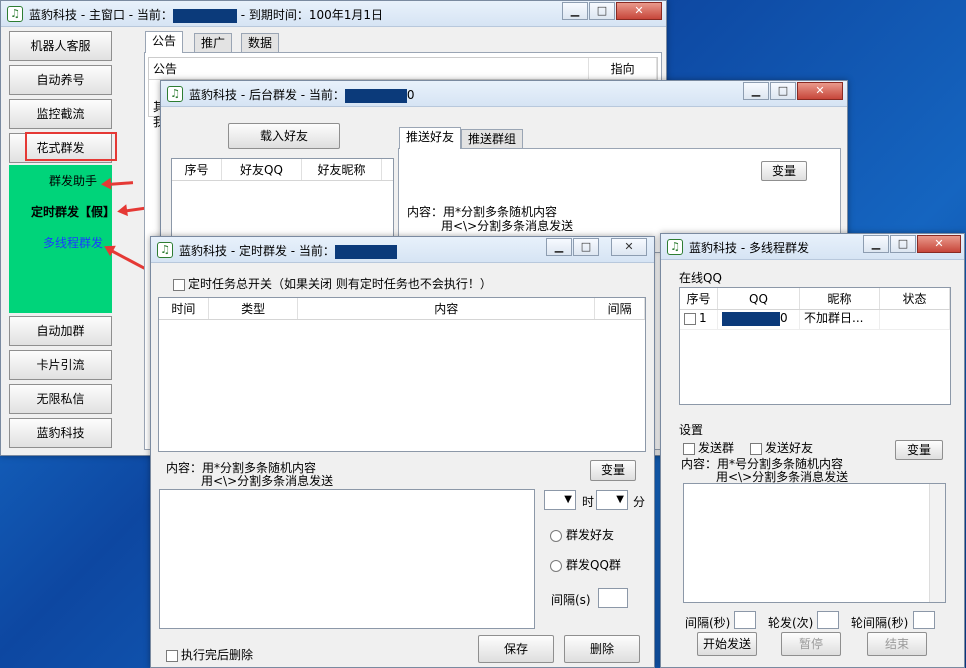  I want to click on sidebar-item-auto-join-group: 自动加群, so click(60, 331).